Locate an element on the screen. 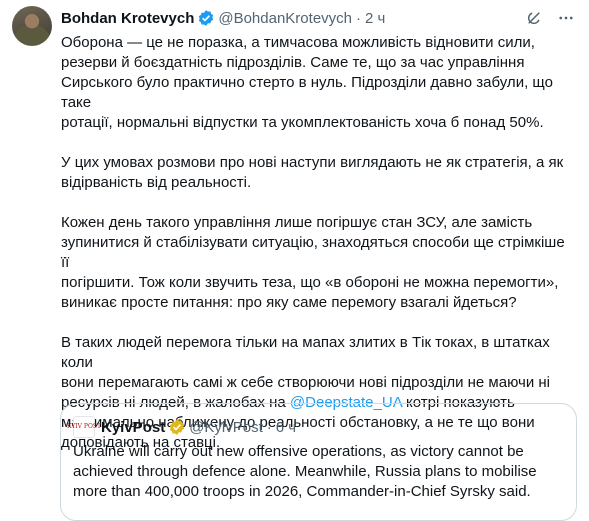  grok-icon is located at coordinates (534, 18).